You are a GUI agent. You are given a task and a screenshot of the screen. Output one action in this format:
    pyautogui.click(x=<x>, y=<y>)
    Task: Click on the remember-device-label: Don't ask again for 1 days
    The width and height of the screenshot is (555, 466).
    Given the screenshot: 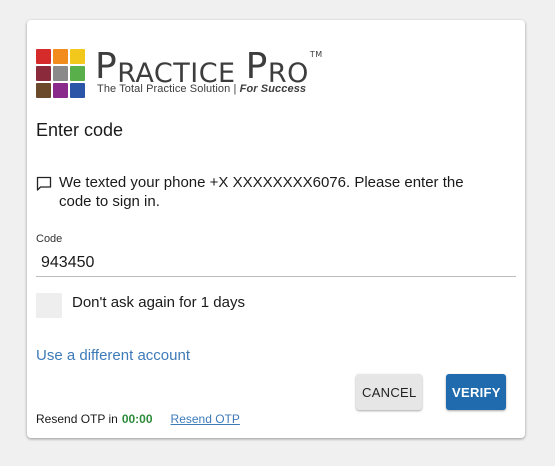 What is the action you would take?
    pyautogui.click(x=158, y=302)
    